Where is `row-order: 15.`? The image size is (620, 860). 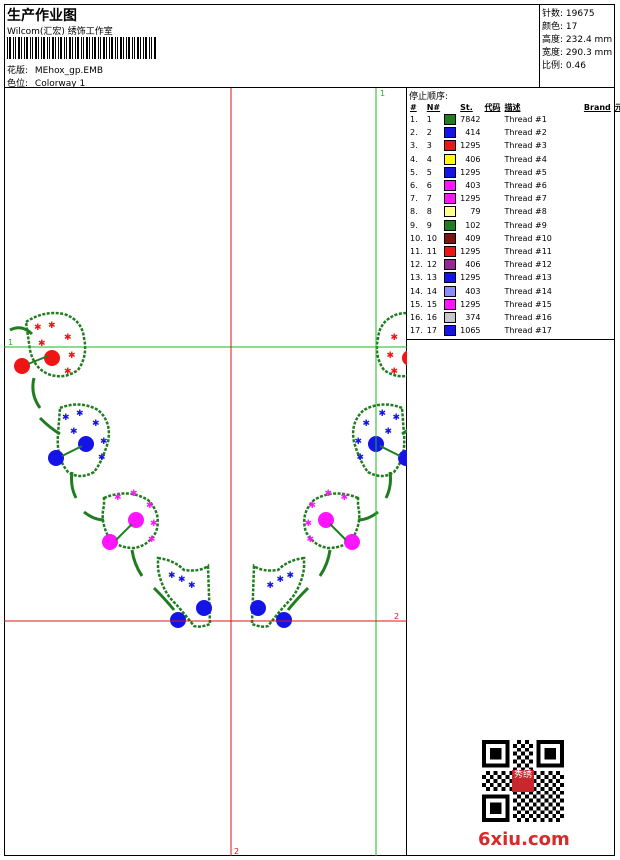
row-order: 15. is located at coordinates (416, 304).